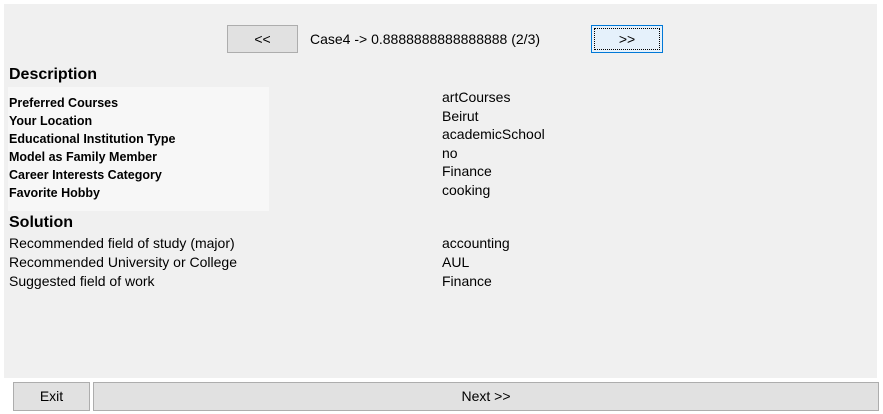 Image resolution: width=883 pixels, height=414 pixels. I want to click on description-value: Beirut, so click(460, 115).